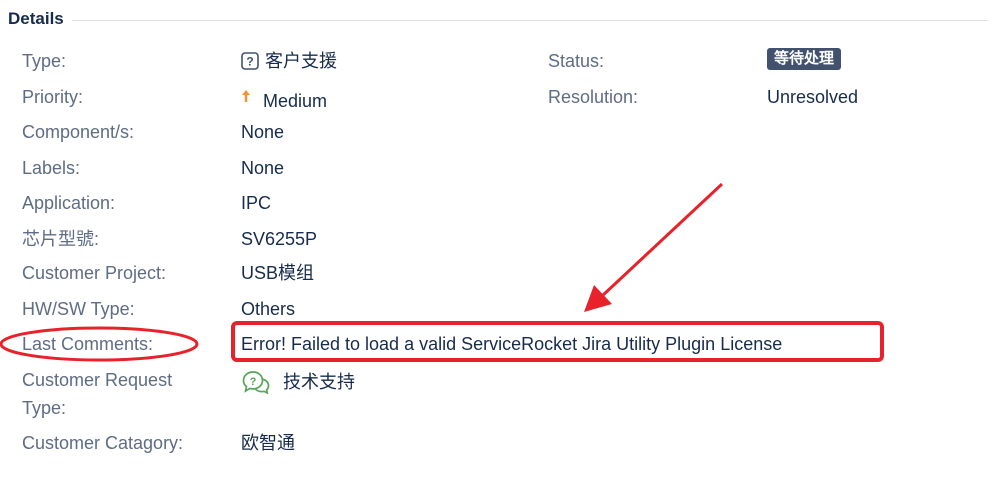  Describe the element at coordinates (268, 443) in the screenshot. I see `customer-category-value: 欧智通` at that location.